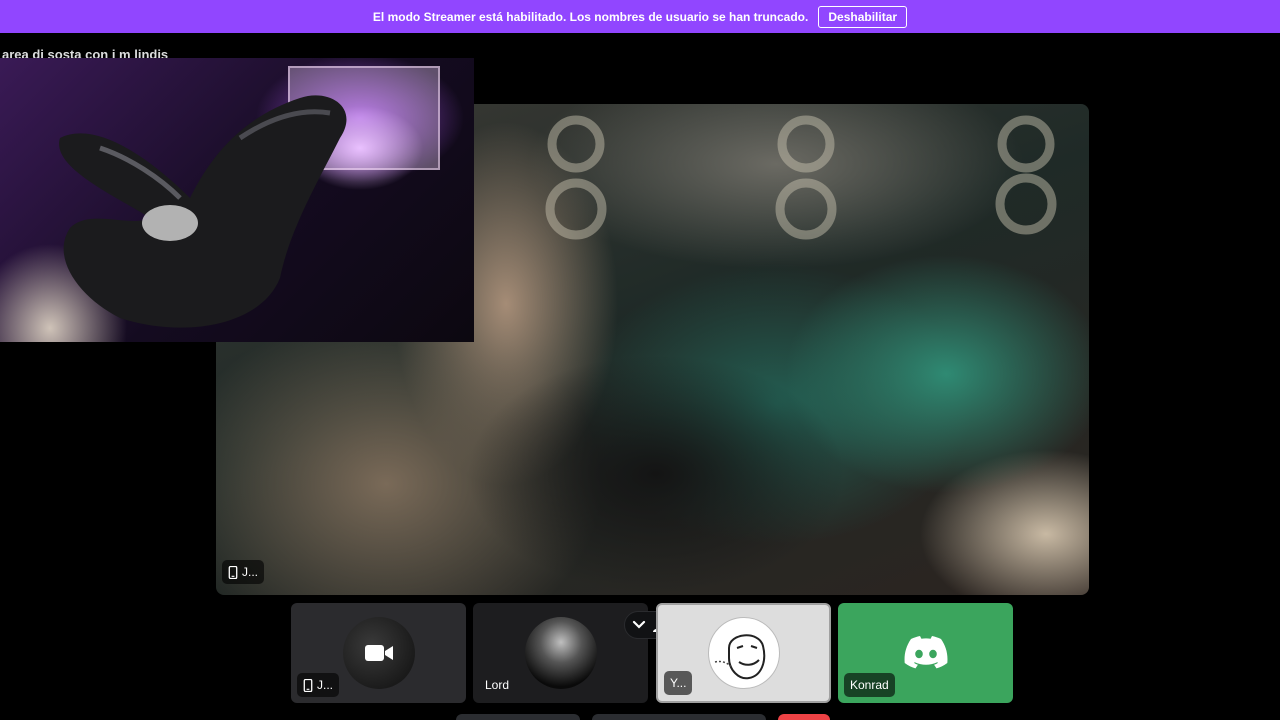  I want to click on meme-face-avatar-image, so click(739, 657).